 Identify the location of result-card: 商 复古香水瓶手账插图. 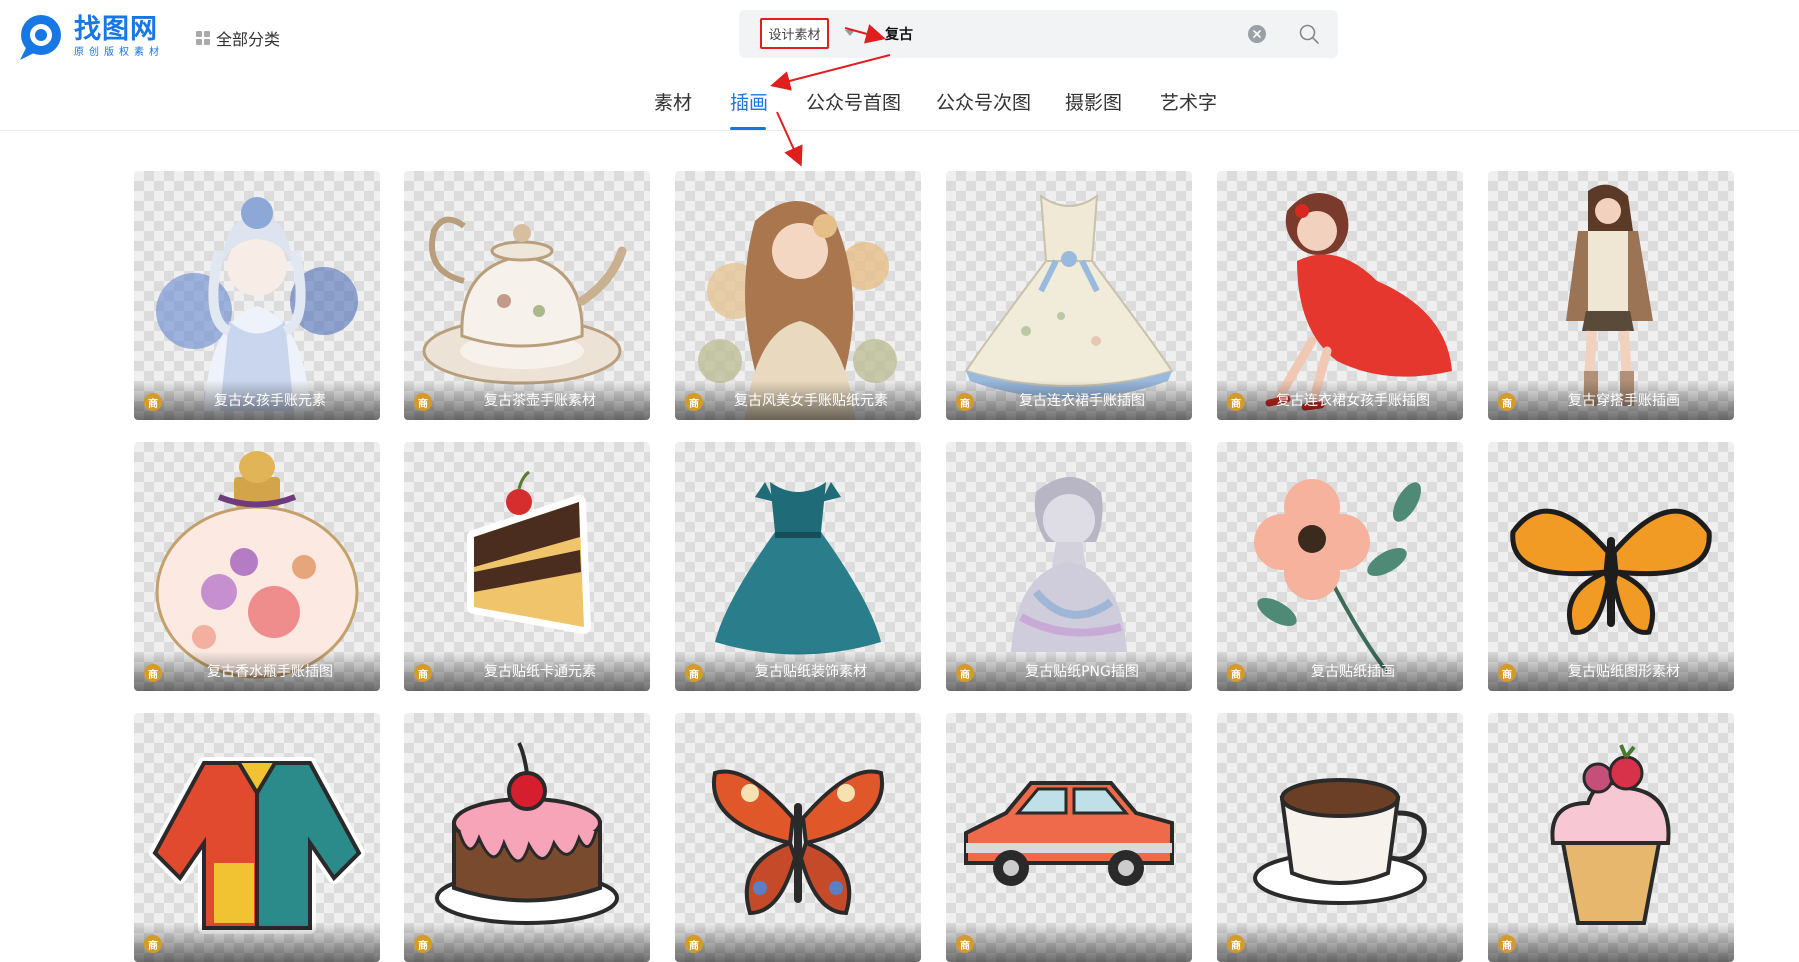
(257, 566).